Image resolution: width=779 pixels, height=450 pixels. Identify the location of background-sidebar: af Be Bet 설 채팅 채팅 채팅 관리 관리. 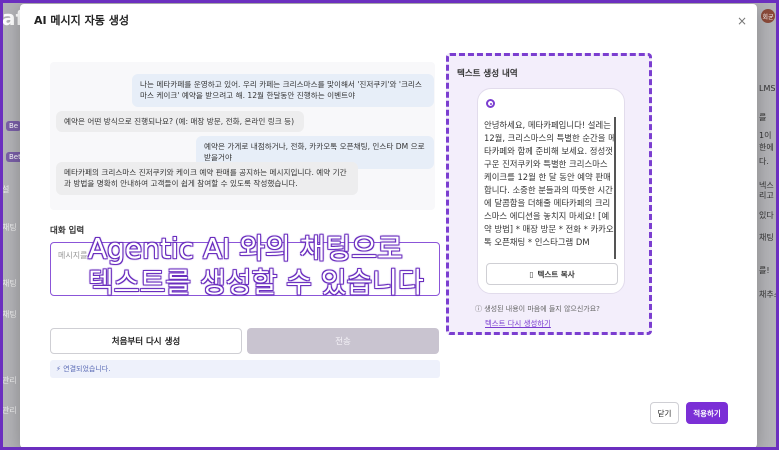
(12, 225).